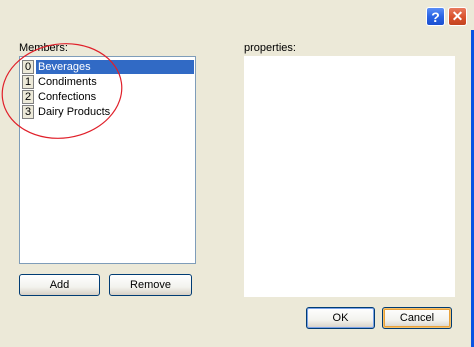 Image resolution: width=474 pixels, height=347 pixels. Describe the element at coordinates (115, 66) in the screenshot. I see `item-label: Beverages` at that location.